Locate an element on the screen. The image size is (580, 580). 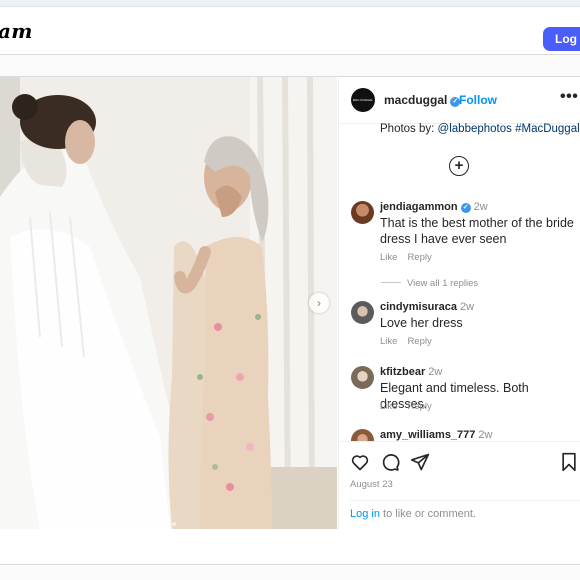
share-icon is located at coordinates (420, 462).